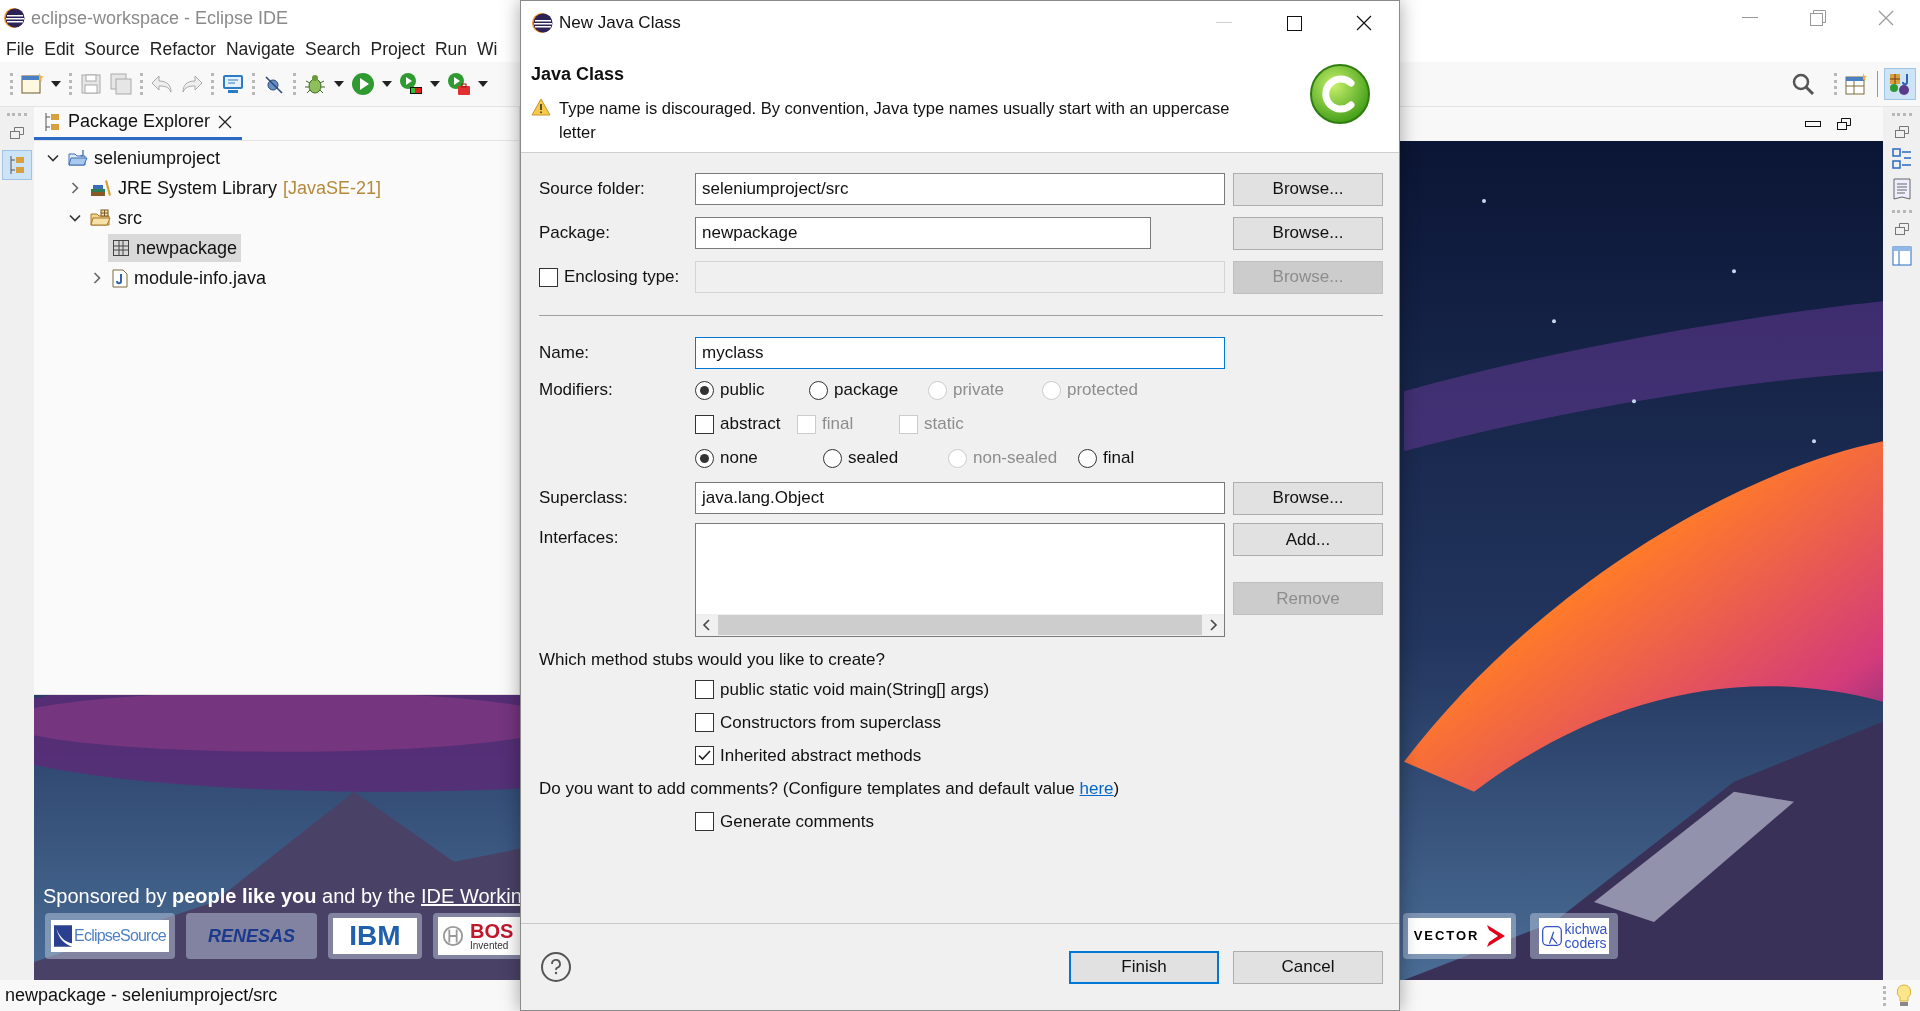 The width and height of the screenshot is (1920, 1011). Describe the element at coordinates (1340, 94) in the screenshot. I see `class-icon` at that location.